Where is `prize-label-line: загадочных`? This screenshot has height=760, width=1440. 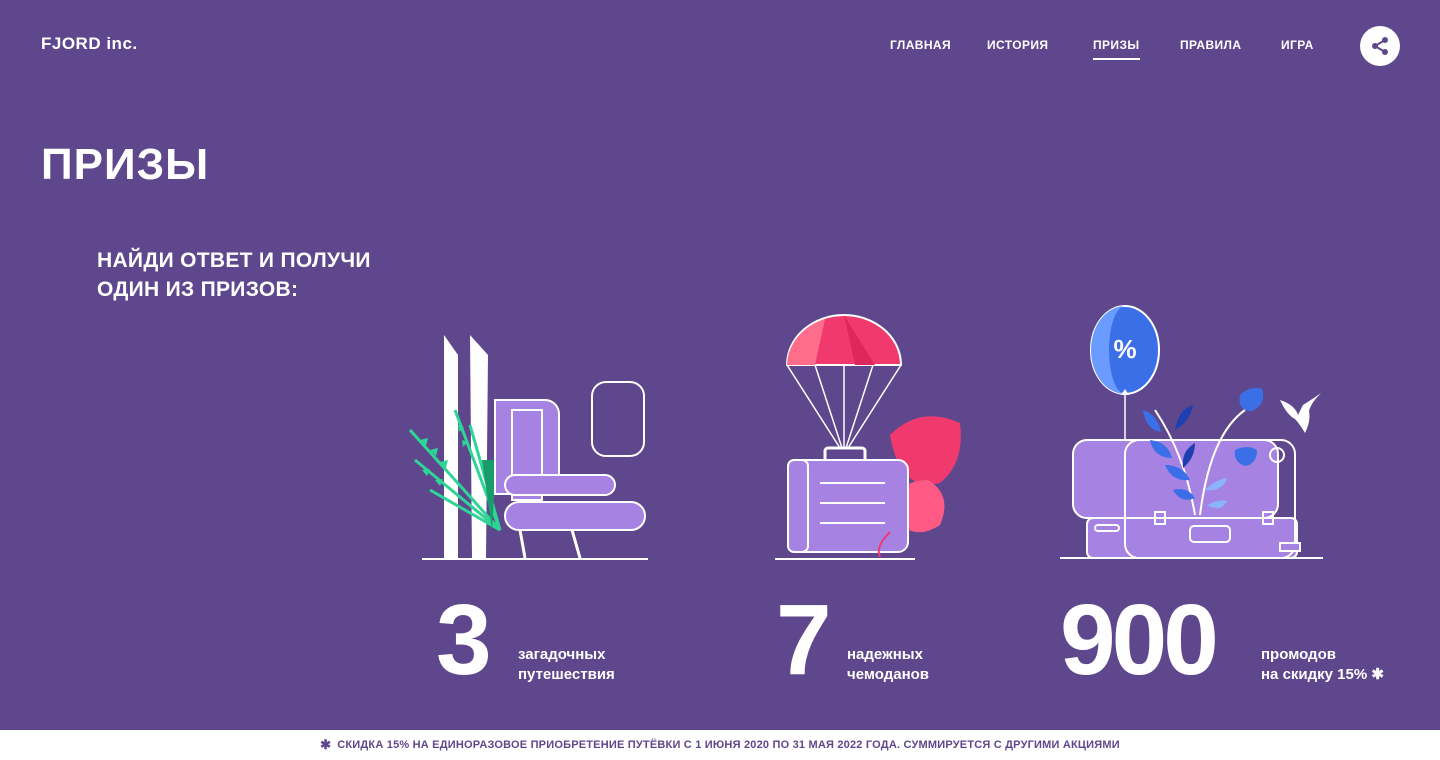 prize-label-line: загадочных is located at coordinates (562, 654).